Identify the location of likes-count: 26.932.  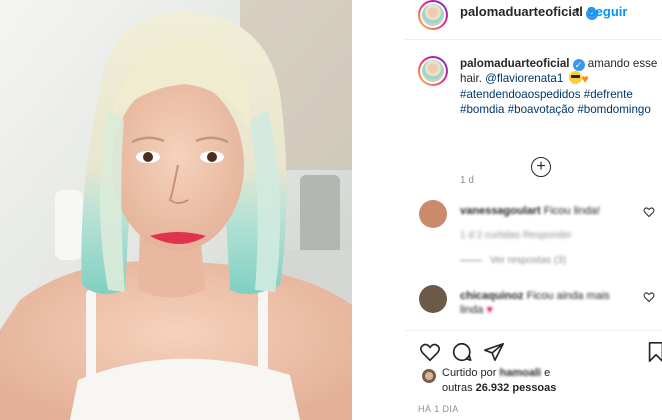
(492, 388).